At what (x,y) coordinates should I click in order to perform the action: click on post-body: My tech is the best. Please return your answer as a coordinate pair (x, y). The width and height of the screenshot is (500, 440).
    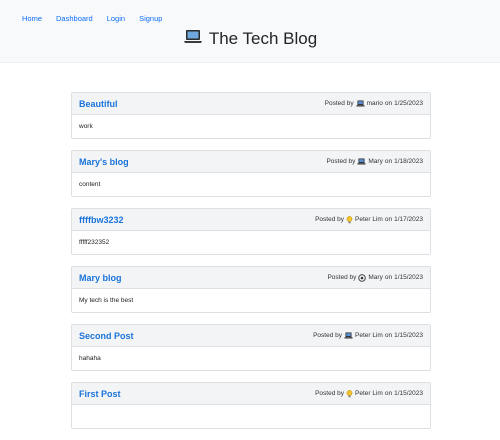
    Looking at the image, I should click on (106, 300).